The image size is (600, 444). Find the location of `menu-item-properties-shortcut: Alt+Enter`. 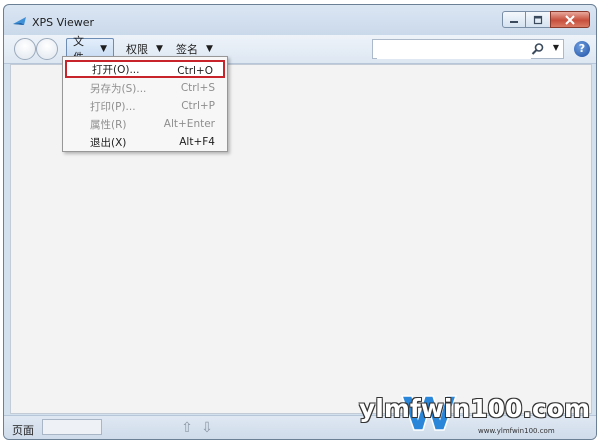

menu-item-properties-shortcut: Alt+Enter is located at coordinates (189, 124).